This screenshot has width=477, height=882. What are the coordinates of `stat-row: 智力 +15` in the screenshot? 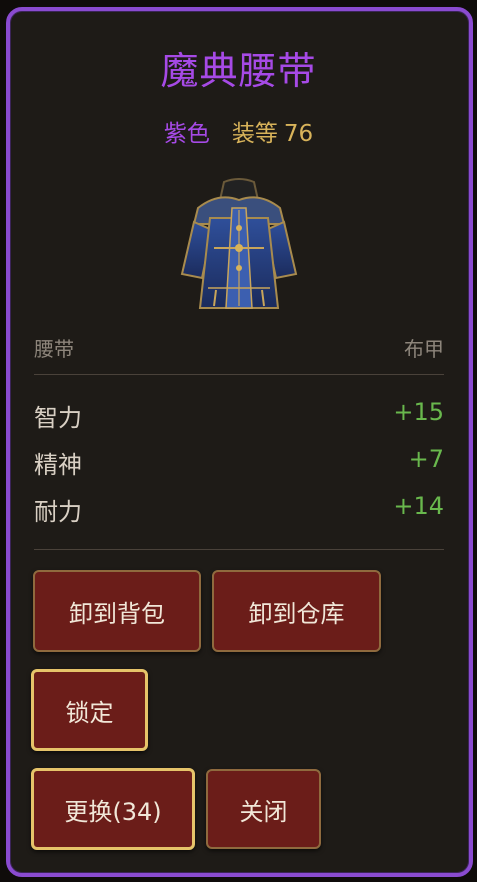 It's located at (239, 415).